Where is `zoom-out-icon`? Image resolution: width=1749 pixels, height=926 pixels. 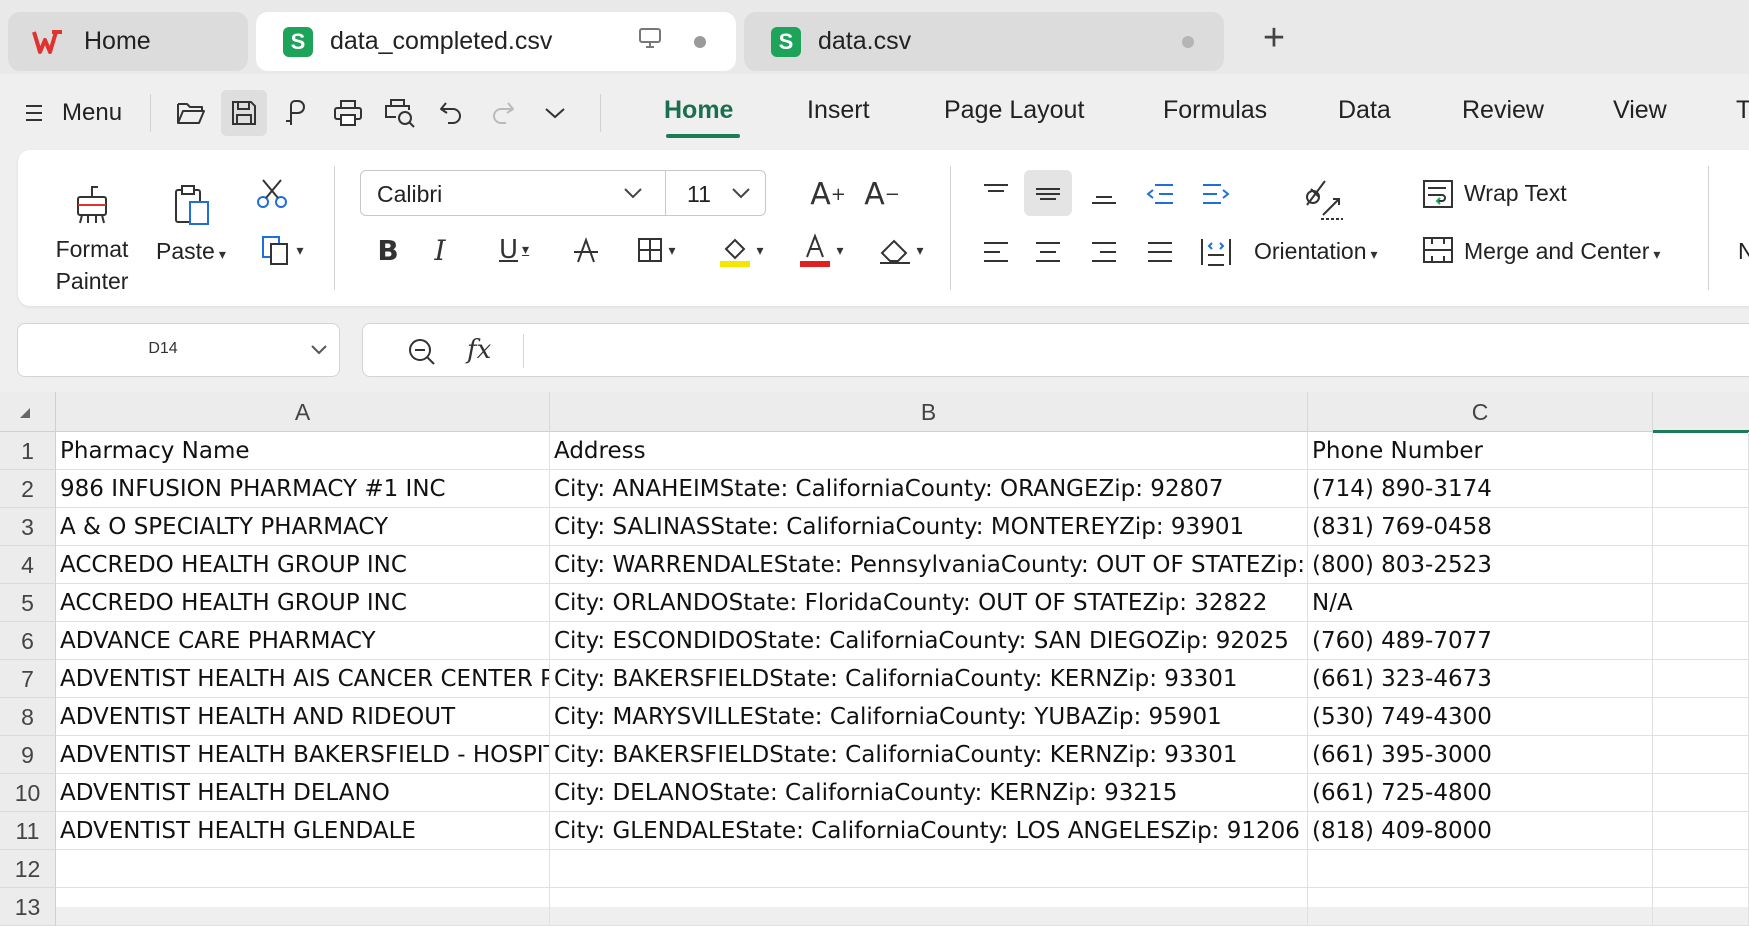 zoom-out-icon is located at coordinates (422, 352).